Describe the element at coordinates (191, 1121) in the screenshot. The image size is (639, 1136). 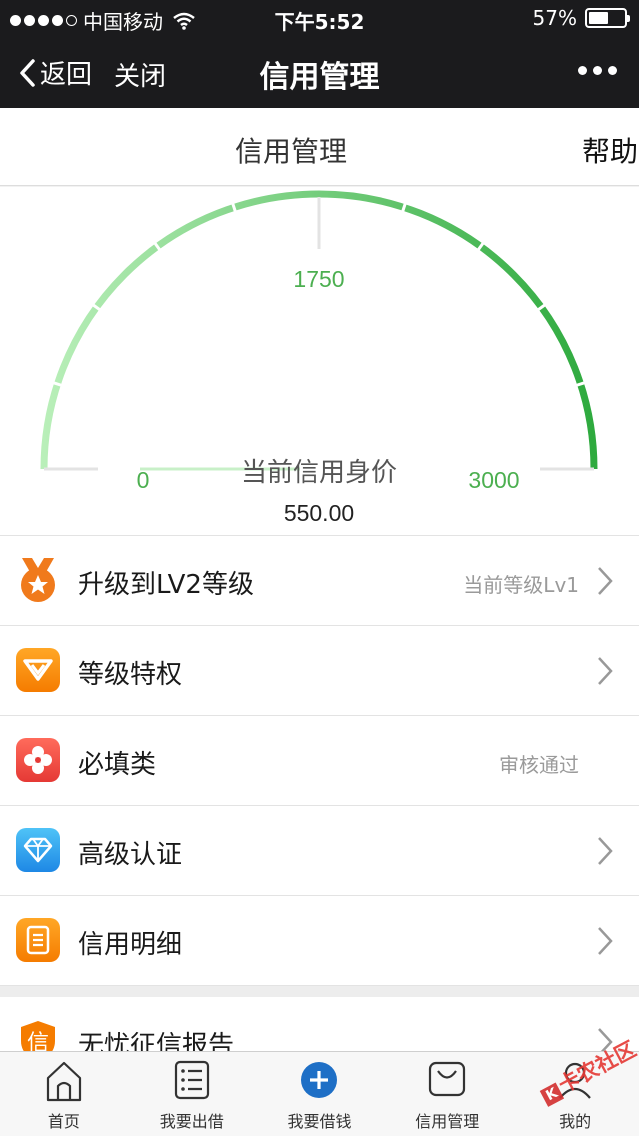
I see `tab-label: 我要出借` at that location.